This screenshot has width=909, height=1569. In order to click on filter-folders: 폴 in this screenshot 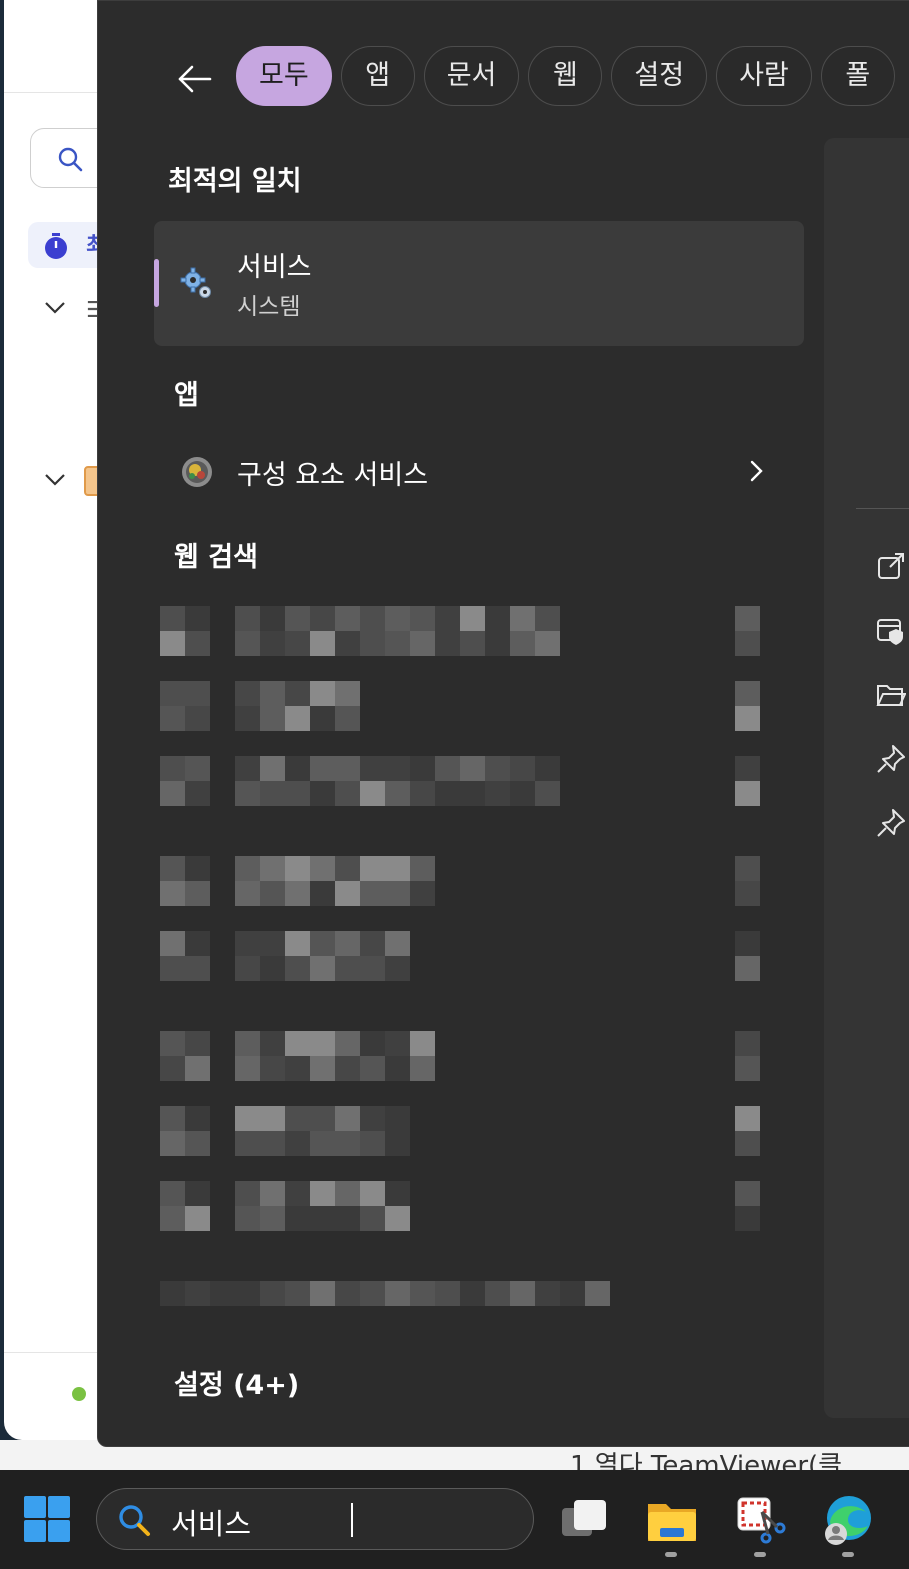, I will do `click(857, 76)`.